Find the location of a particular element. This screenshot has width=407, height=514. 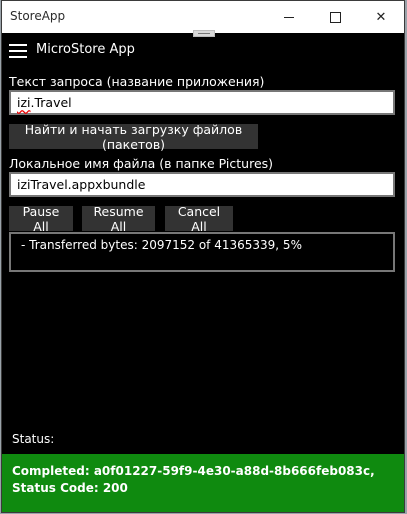

app-header: MicroStore App is located at coordinates (203, 50).